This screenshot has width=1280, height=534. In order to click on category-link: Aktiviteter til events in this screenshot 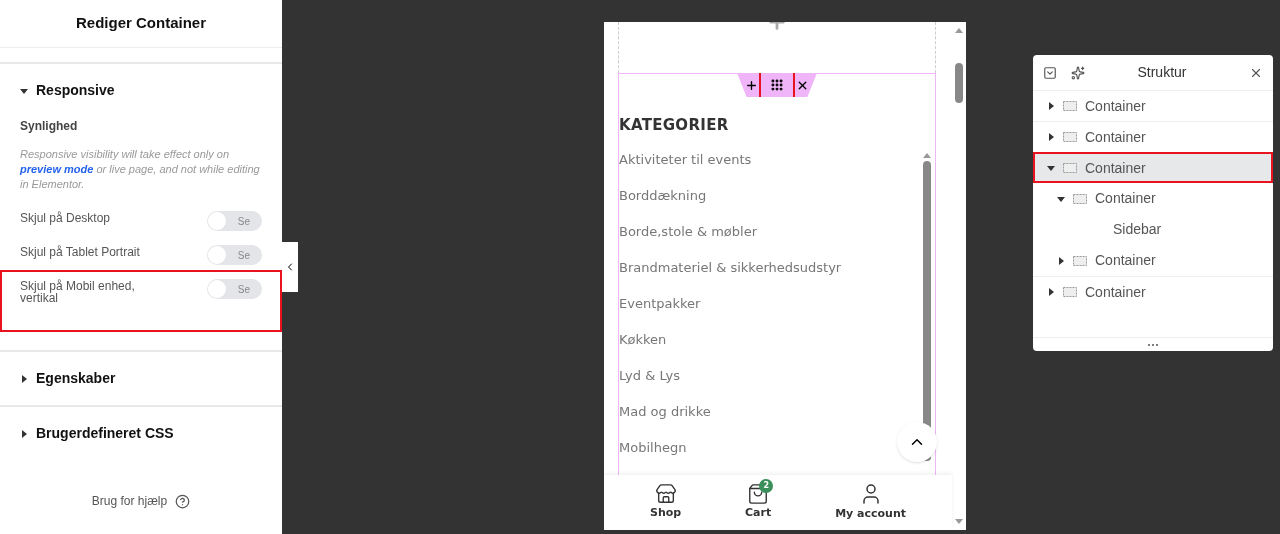, I will do `click(685, 159)`.